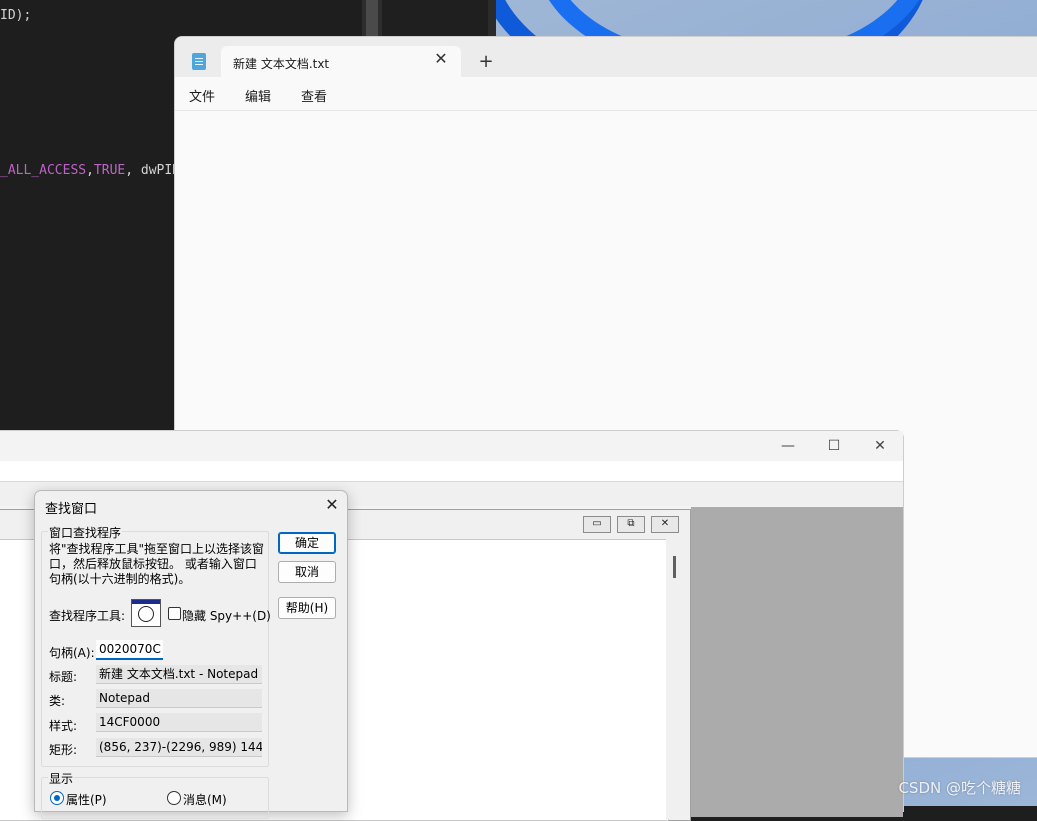  I want to click on ok-button: 确定, so click(307, 543).